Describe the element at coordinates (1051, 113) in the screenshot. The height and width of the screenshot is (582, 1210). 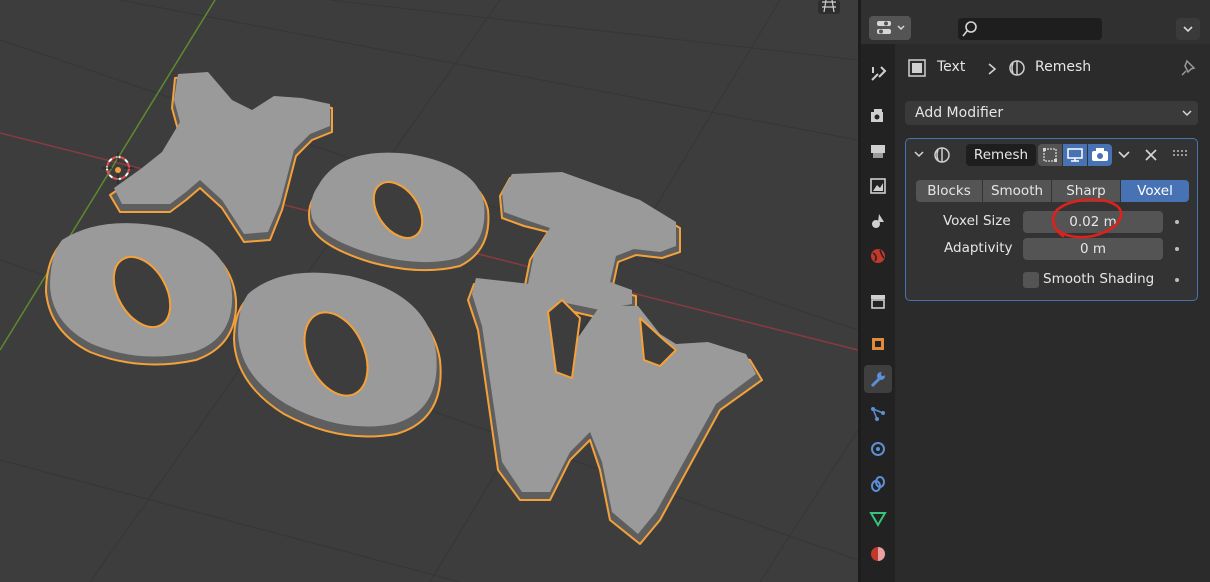
I see `add-modifier-dropdown: Add Modifier` at that location.